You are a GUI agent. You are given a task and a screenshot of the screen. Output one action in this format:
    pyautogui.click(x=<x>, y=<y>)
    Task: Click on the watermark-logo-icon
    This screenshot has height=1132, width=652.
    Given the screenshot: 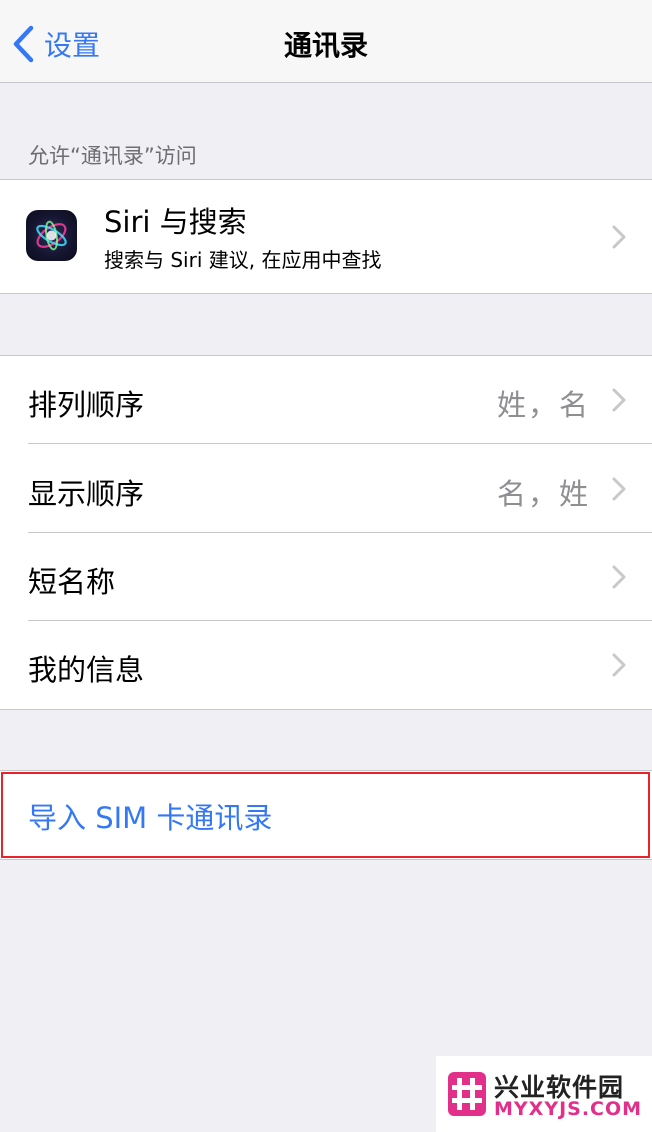 What is the action you would take?
    pyautogui.click(x=467, y=1094)
    